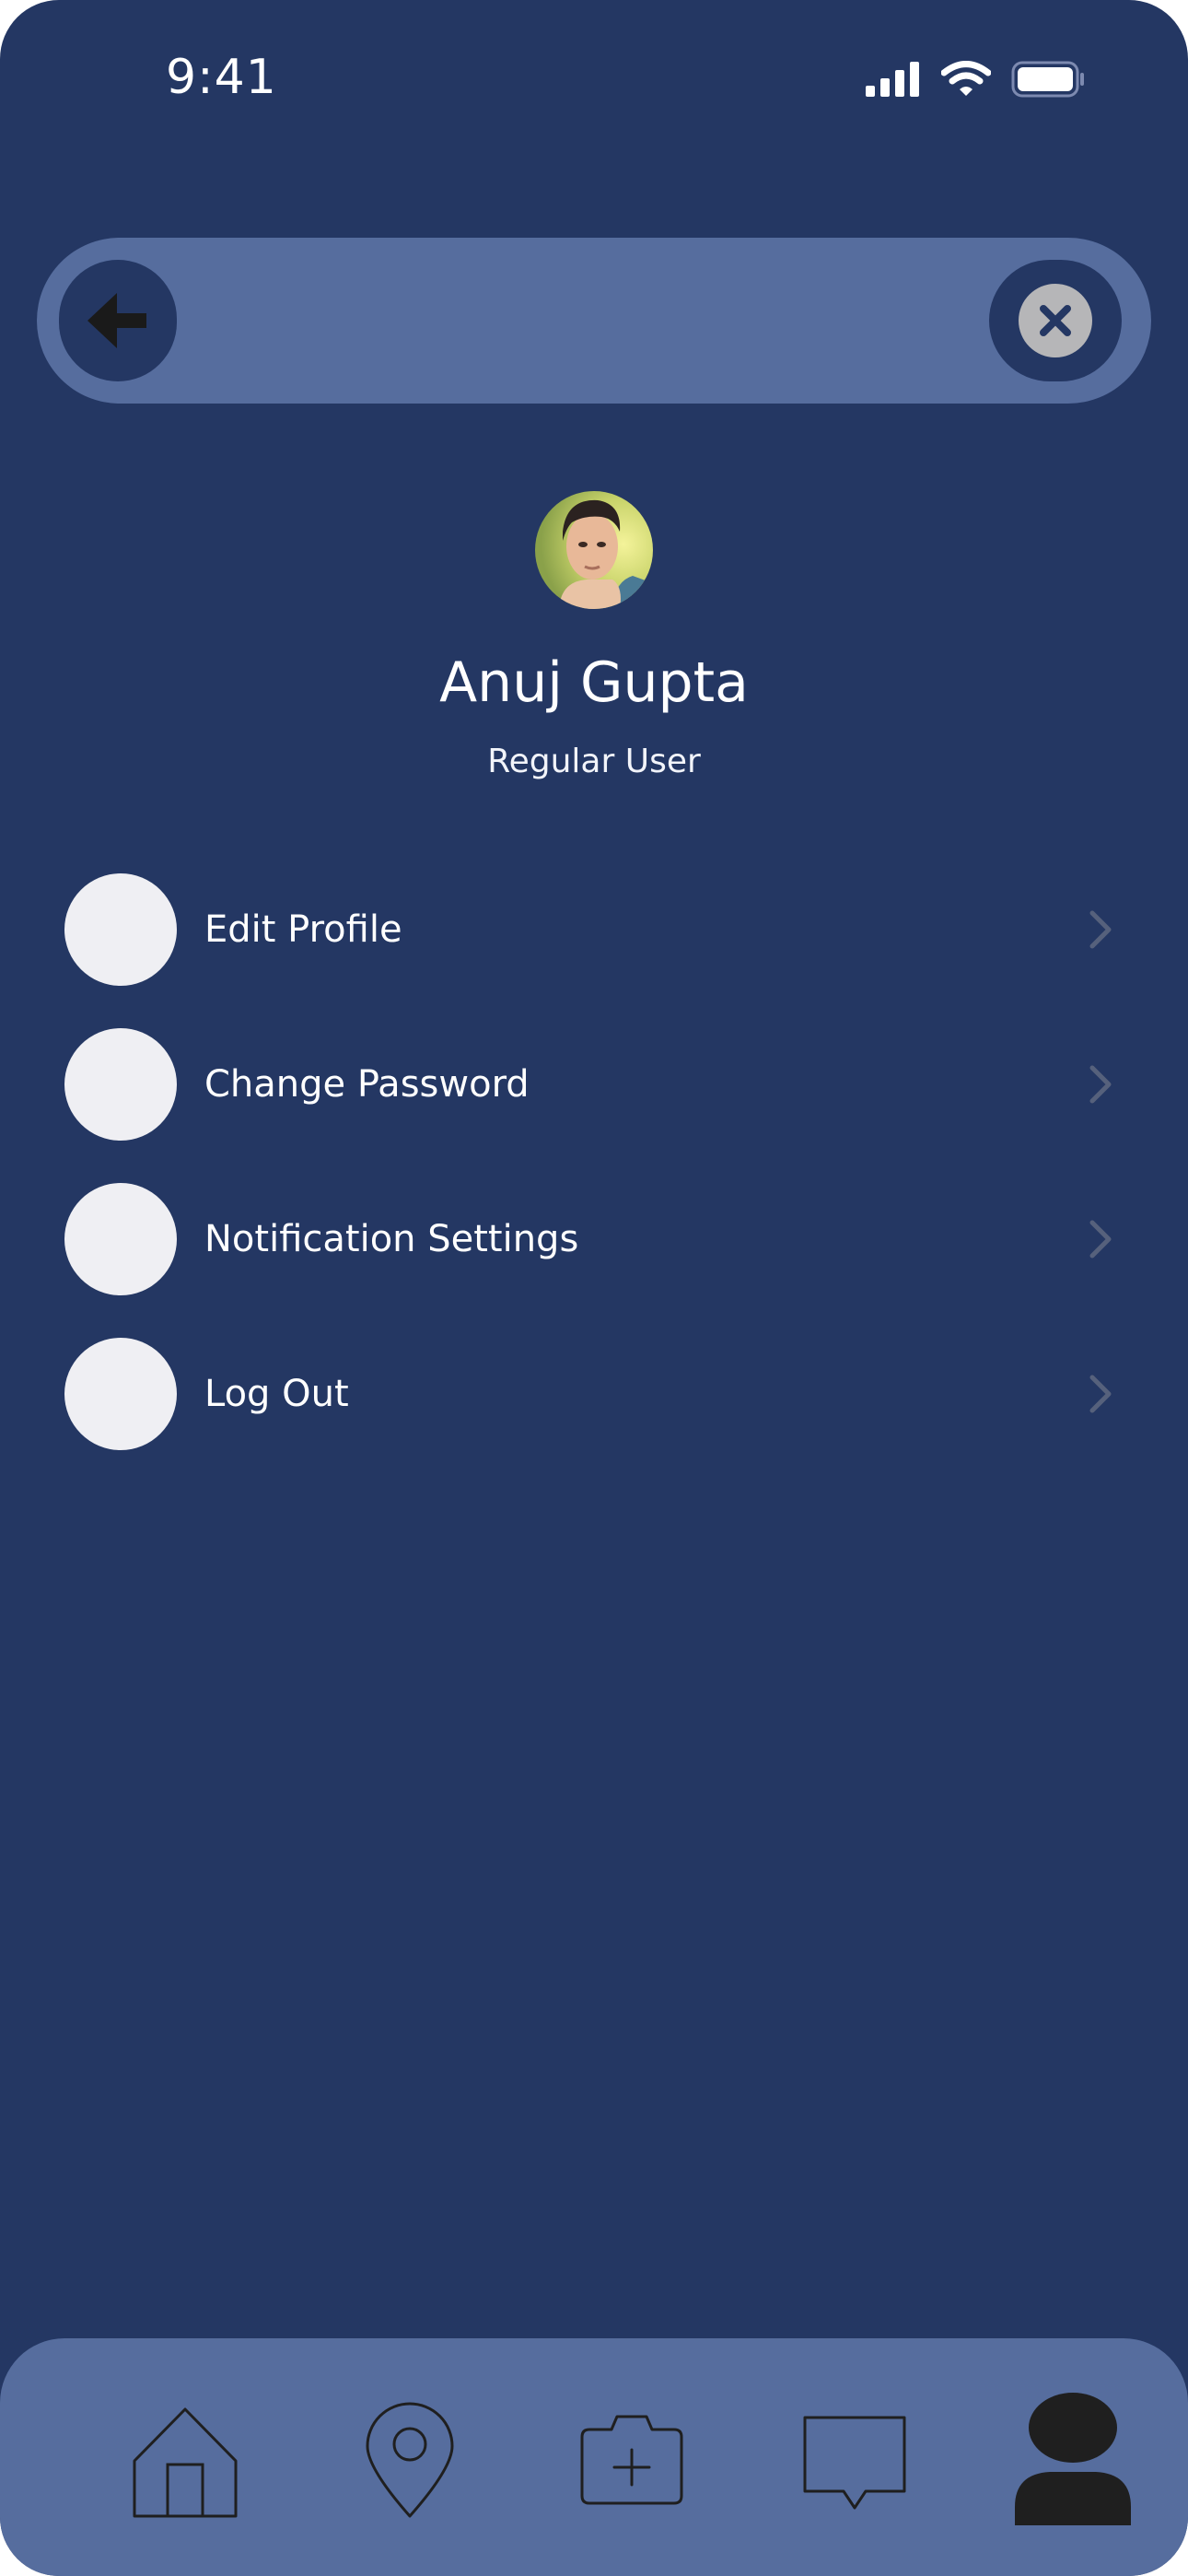  I want to click on chat-icon, so click(854, 2463).